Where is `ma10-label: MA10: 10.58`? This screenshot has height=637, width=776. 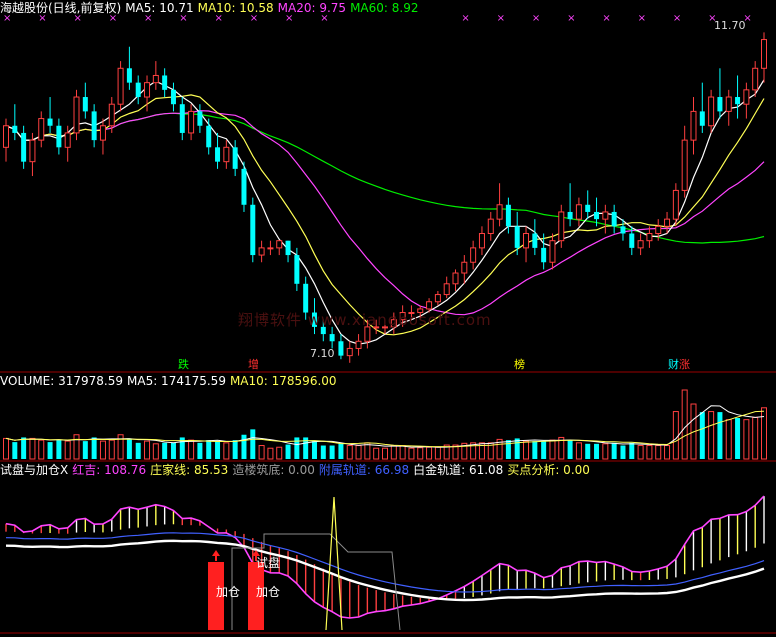
ma10-label: MA10: 10.58 is located at coordinates (235, 8).